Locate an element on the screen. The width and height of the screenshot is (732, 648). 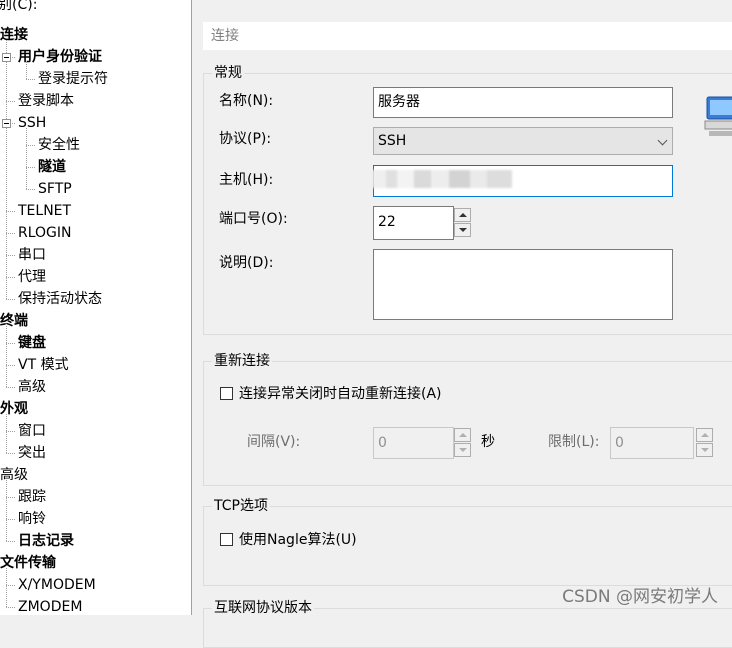
redacted-host is located at coordinates (442, 179).